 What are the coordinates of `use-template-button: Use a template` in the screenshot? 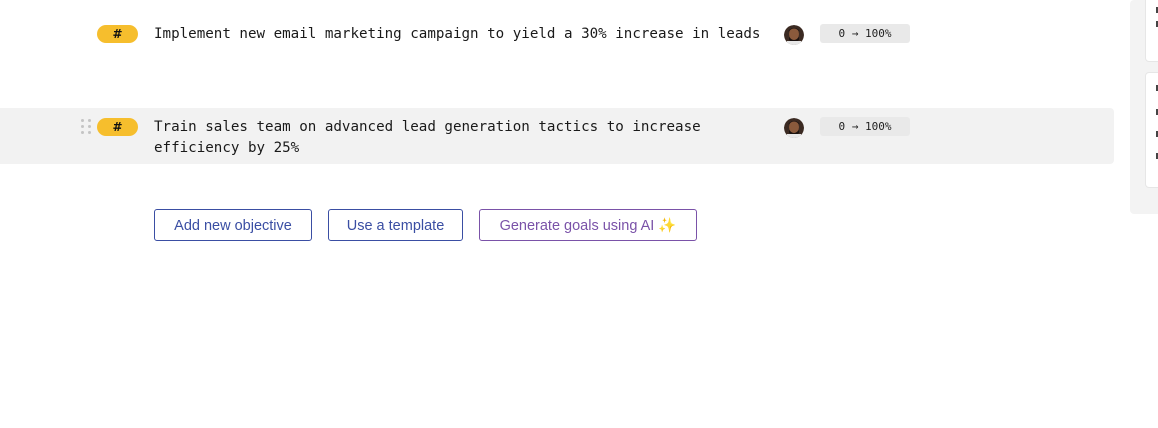 It's located at (395, 225).